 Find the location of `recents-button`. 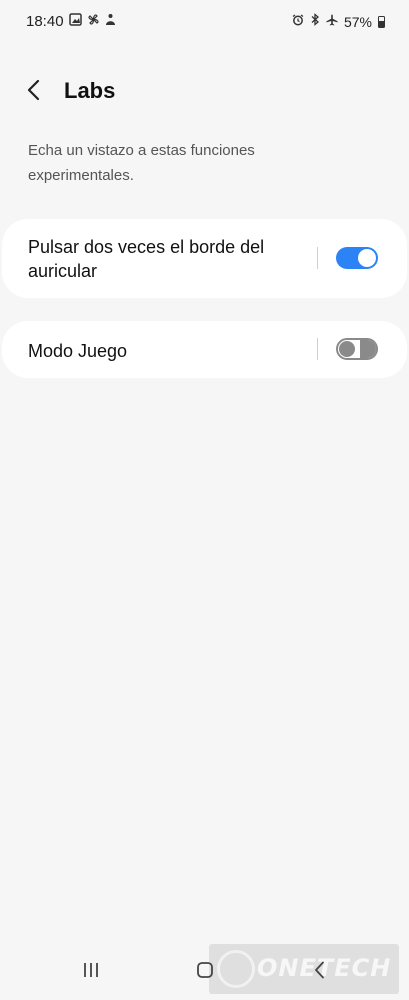

recents-button is located at coordinates (91, 972).